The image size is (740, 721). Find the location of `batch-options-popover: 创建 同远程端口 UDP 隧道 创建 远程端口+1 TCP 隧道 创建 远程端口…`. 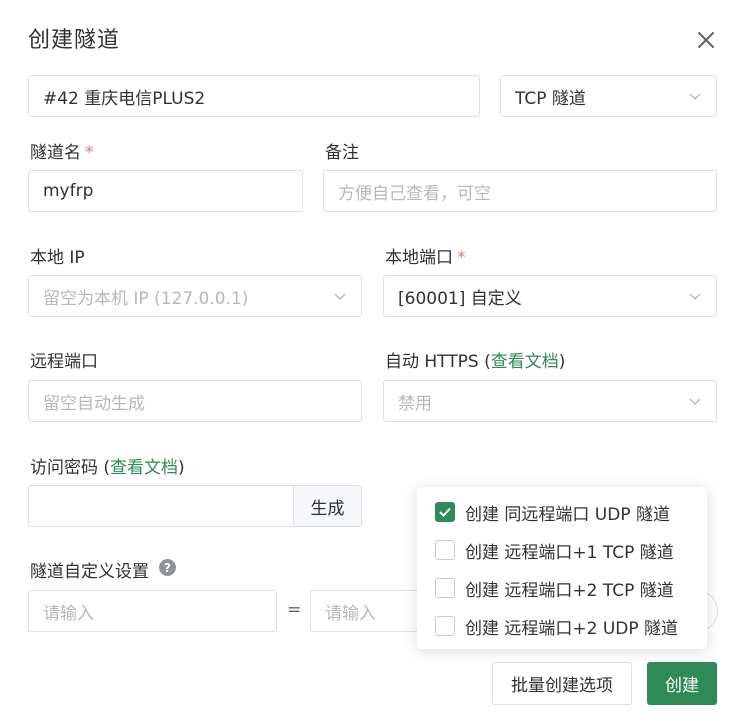

batch-options-popover: 创建 同远程端口 UDP 隧道 创建 远程端口+1 TCP 隧道 创建 远程端口… is located at coordinates (562, 568).